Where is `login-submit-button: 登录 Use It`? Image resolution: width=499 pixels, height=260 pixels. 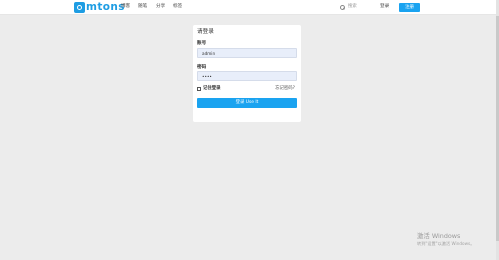
login-submit-button: 登录 Use It is located at coordinates (247, 103).